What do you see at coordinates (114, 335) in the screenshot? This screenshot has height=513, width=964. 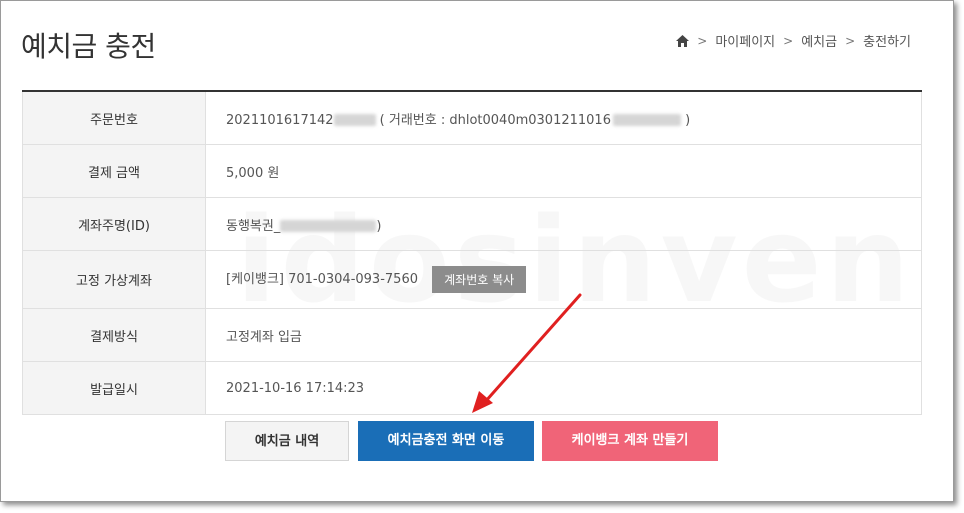 I see `row-label-payment-method: 결제방식` at bounding box center [114, 335].